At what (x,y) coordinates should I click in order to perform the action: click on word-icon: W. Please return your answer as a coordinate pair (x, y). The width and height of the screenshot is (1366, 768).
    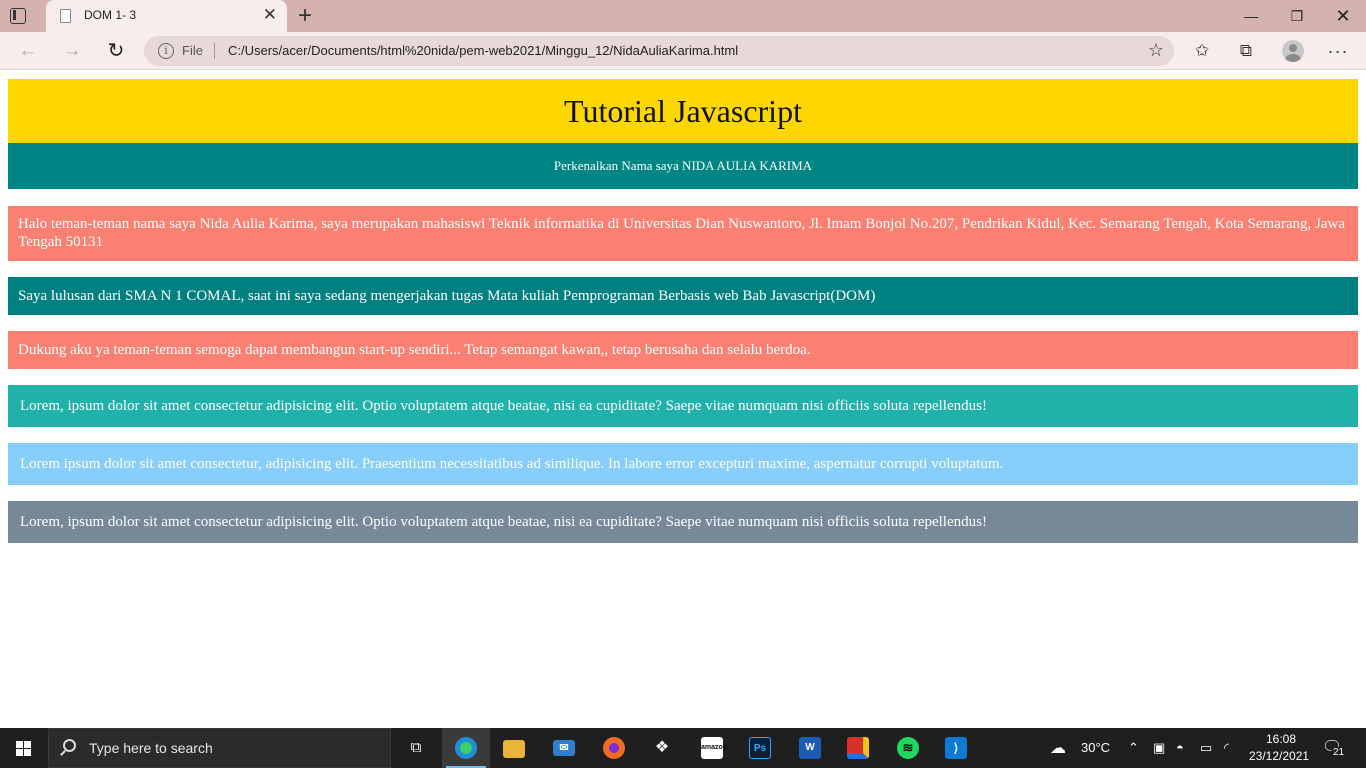
    Looking at the image, I should click on (810, 748).